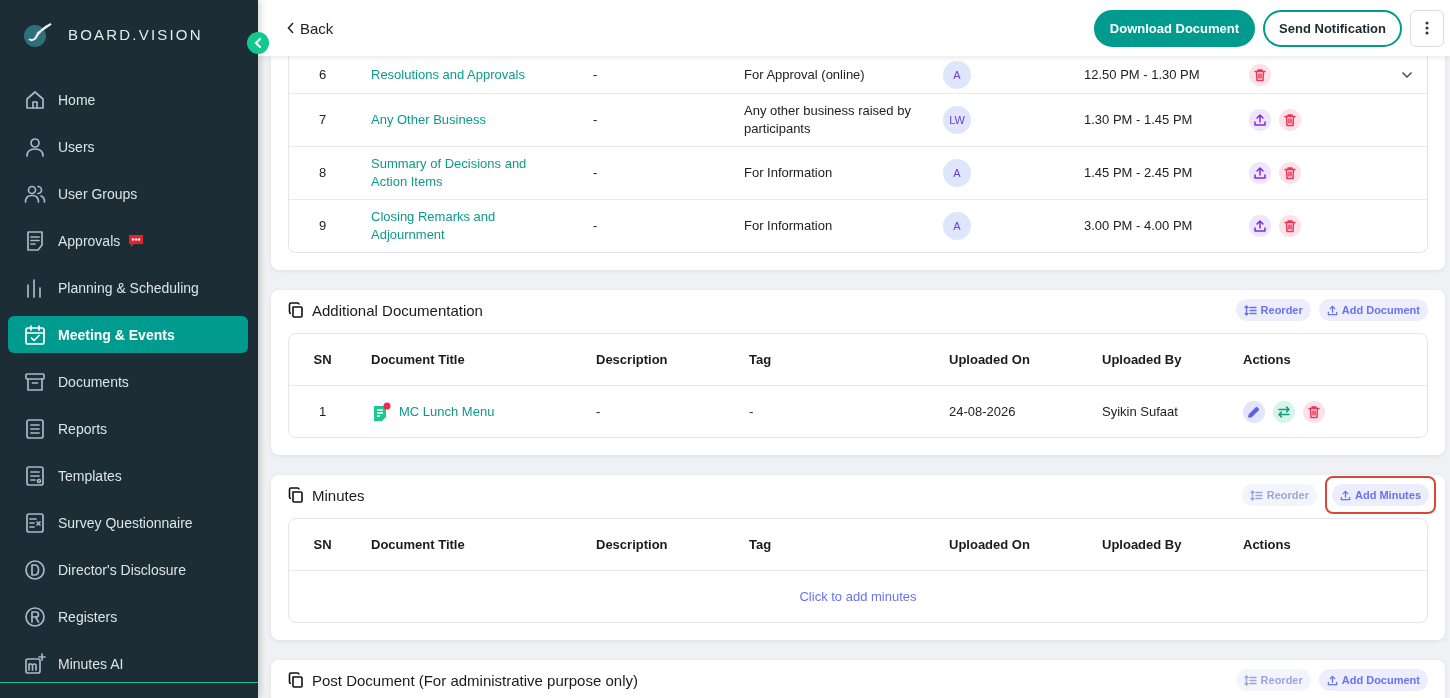 This screenshot has height=698, width=1450. Describe the element at coordinates (128, 429) in the screenshot. I see `nav-item: Reports` at that location.